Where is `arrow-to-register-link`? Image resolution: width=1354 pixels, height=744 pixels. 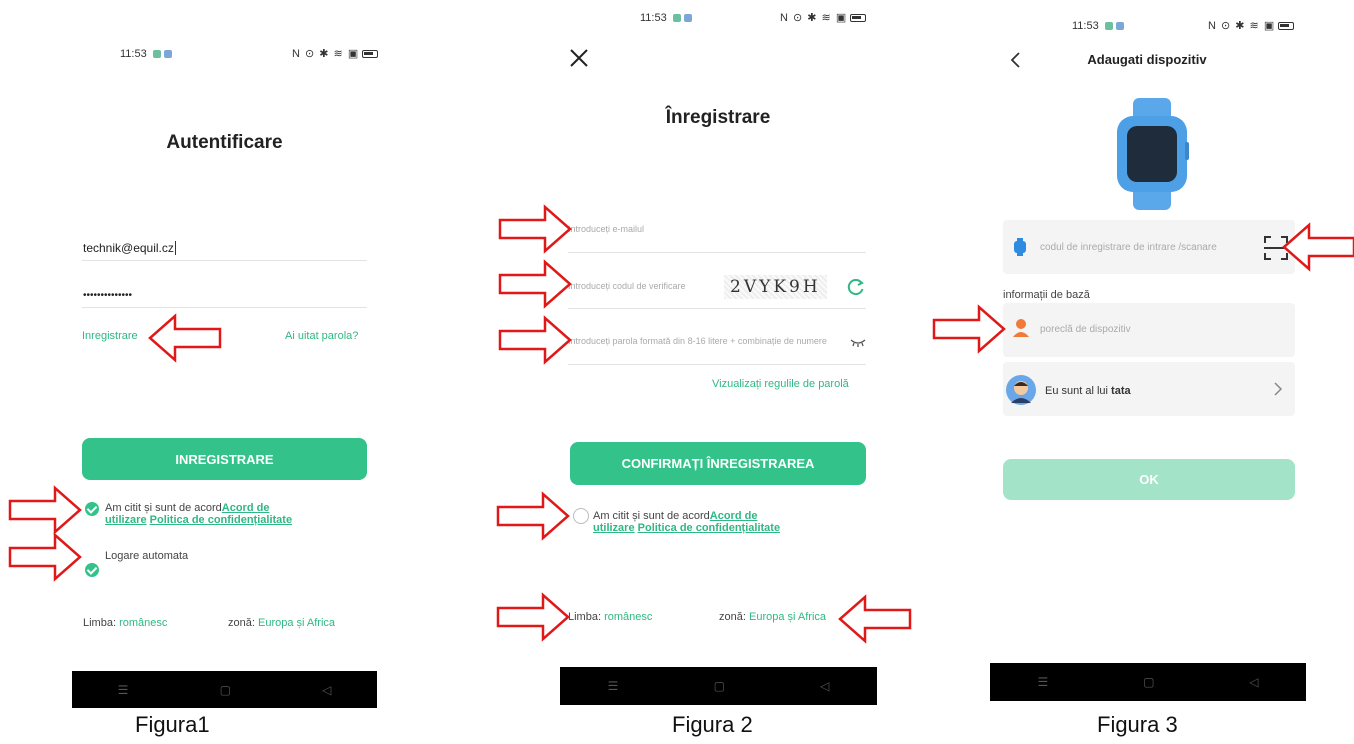
arrow-to-register-link is located at coordinates (185, 338).